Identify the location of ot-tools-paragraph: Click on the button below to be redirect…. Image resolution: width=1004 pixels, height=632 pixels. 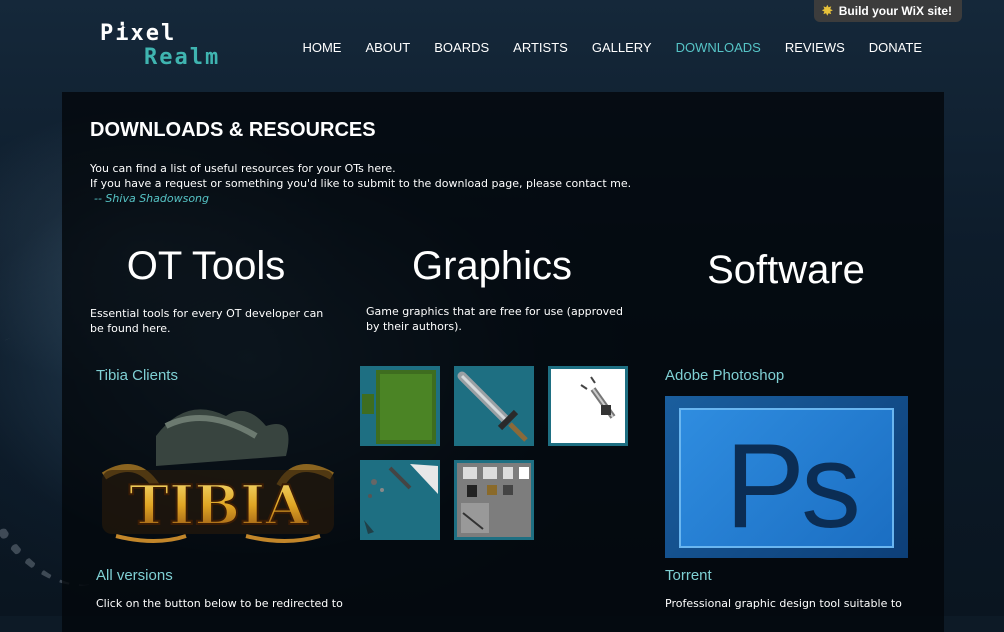
(219, 603).